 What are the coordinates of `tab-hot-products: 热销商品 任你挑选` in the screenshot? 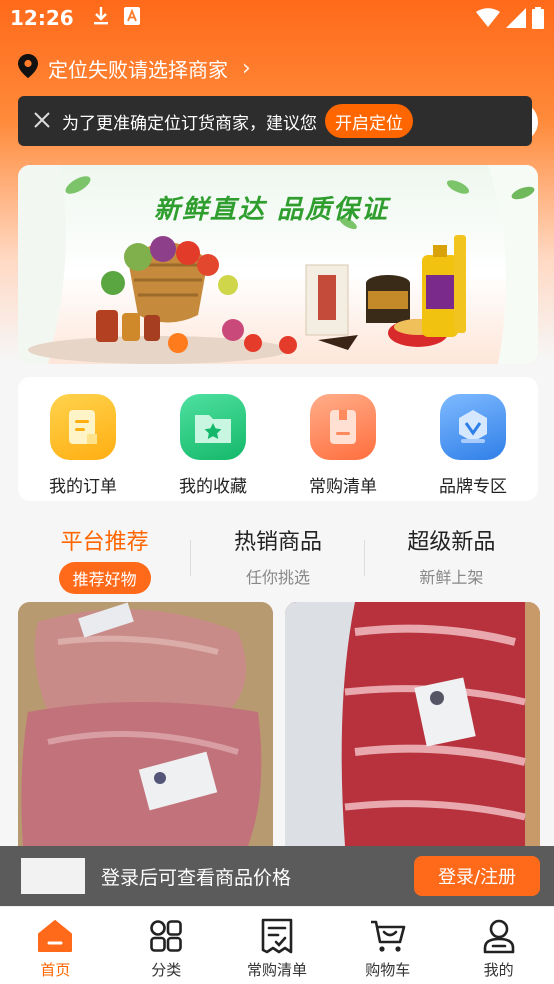 It's located at (278, 556).